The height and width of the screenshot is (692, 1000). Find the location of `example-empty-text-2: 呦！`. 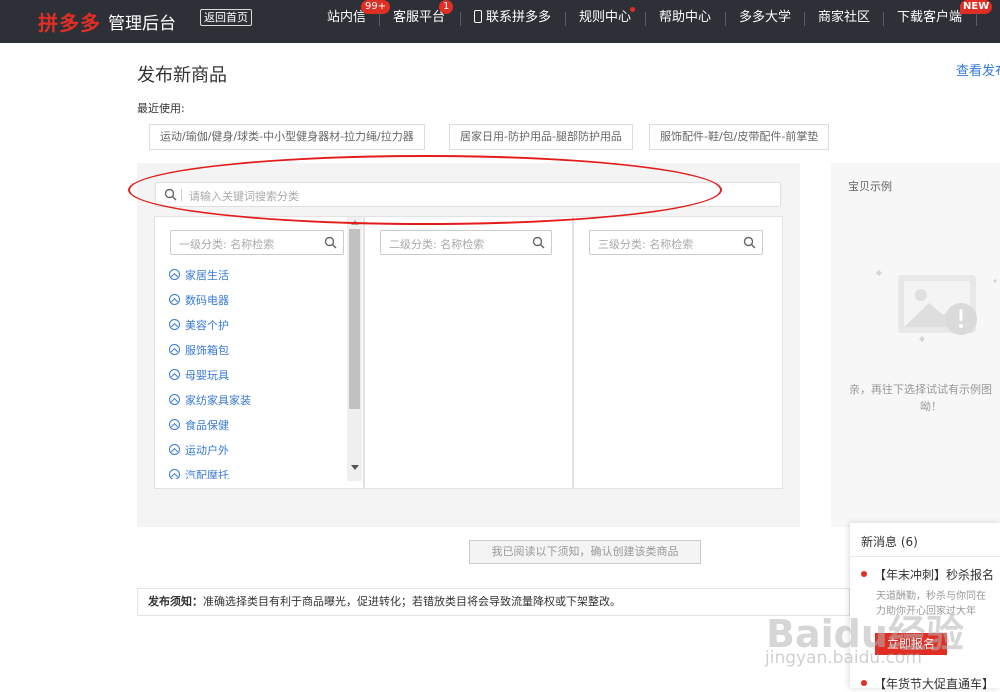

example-empty-text-2: 呦！ is located at coordinates (931, 406).